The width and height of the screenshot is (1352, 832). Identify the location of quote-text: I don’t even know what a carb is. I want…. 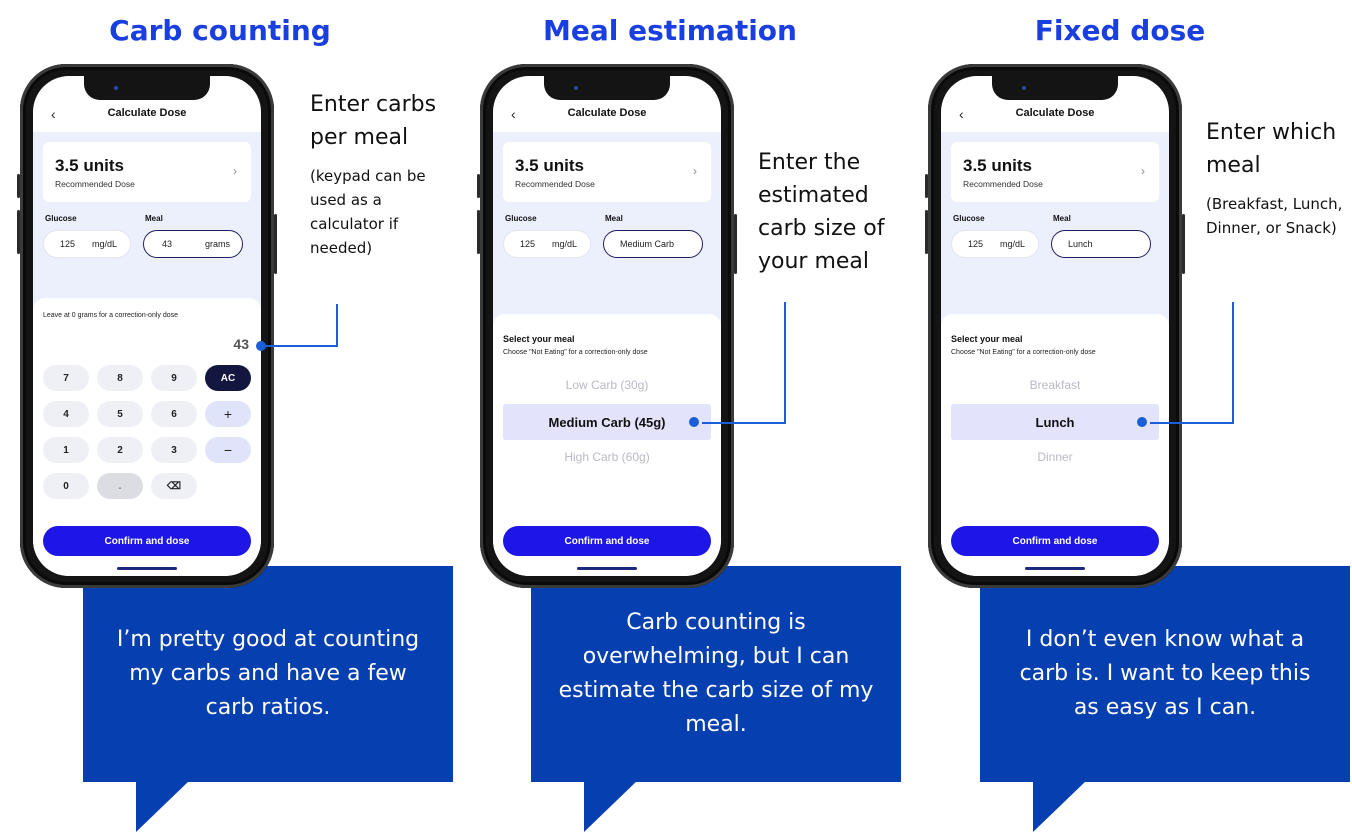
(1165, 673).